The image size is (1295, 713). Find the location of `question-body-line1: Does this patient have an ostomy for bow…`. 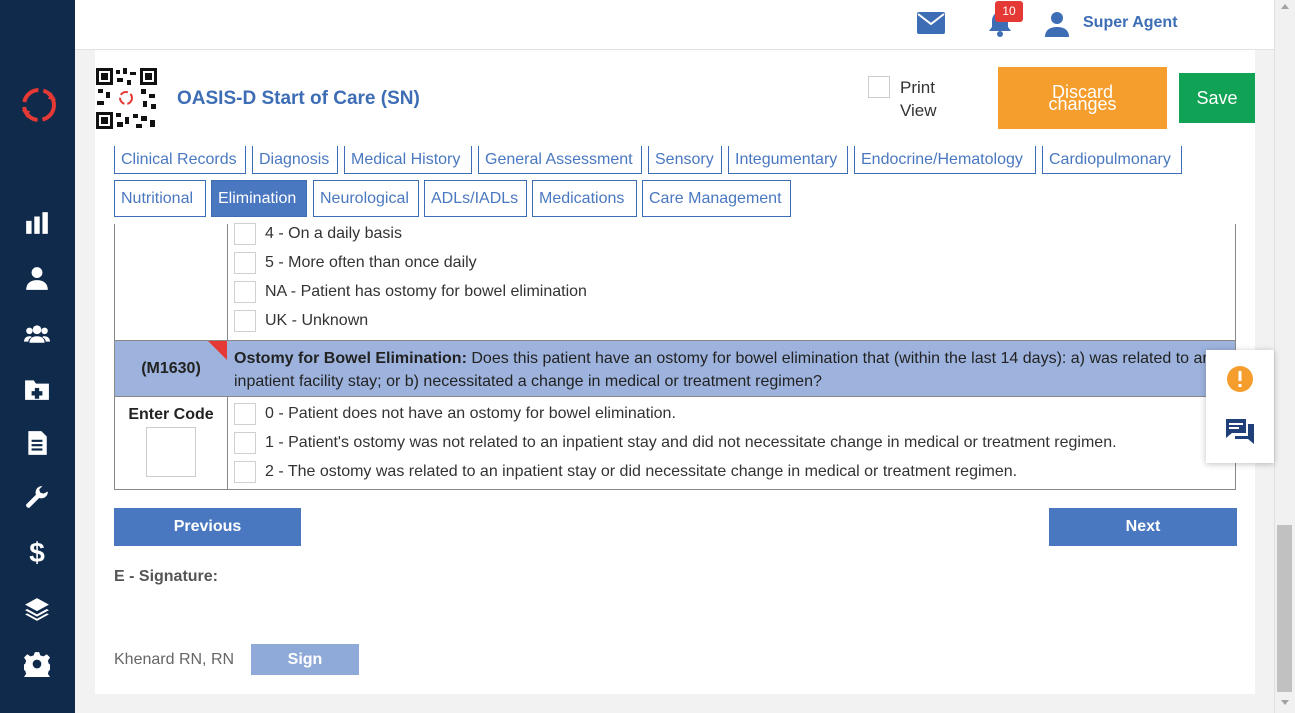

question-body-line1: Does this patient have an ostomy for bow… is located at coordinates (841, 358).